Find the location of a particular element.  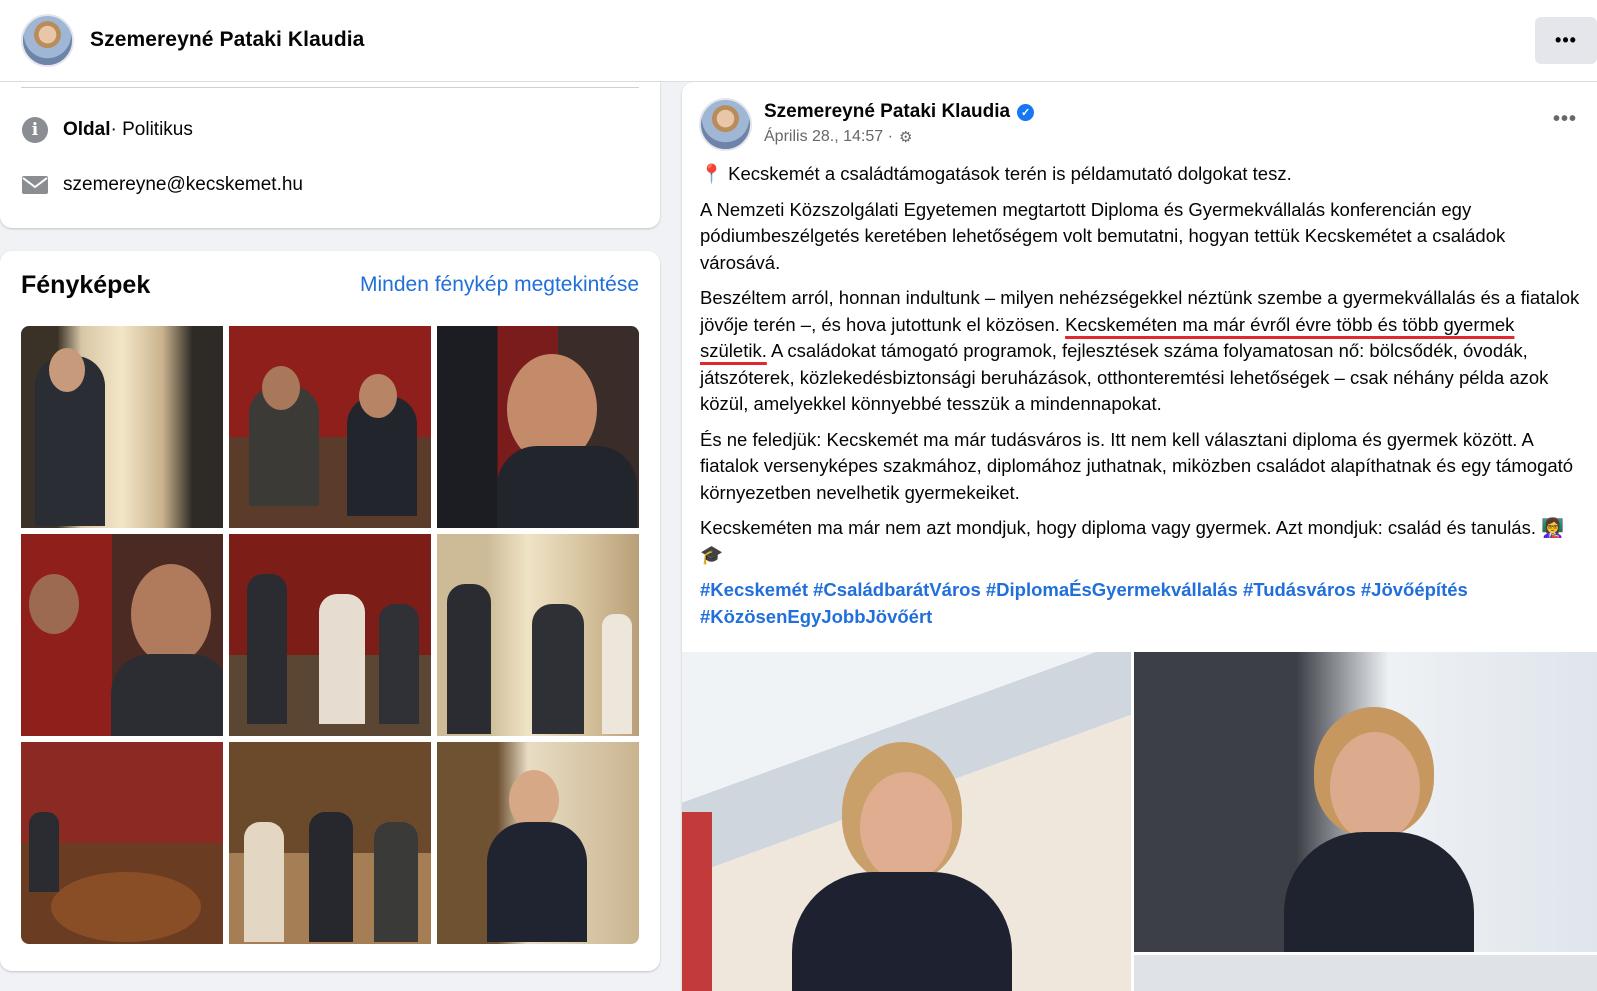

email-row: szemereyne@kecskemet.hu is located at coordinates (162, 185).